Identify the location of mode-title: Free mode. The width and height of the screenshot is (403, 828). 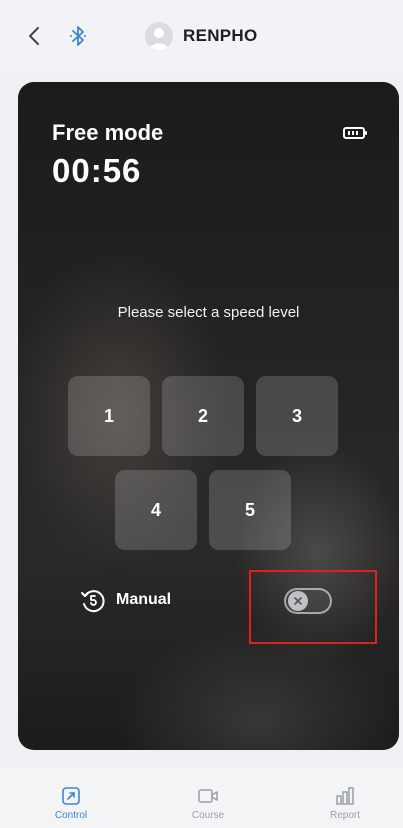
(108, 132).